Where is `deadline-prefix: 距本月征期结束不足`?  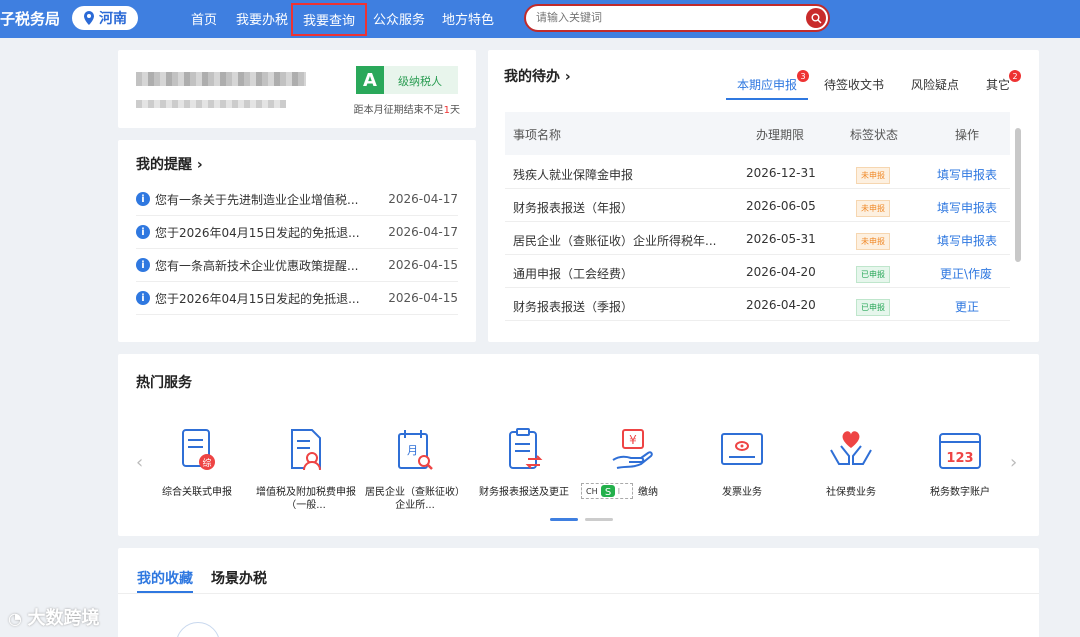 deadline-prefix: 距本月征期结束不足 is located at coordinates (398, 110).